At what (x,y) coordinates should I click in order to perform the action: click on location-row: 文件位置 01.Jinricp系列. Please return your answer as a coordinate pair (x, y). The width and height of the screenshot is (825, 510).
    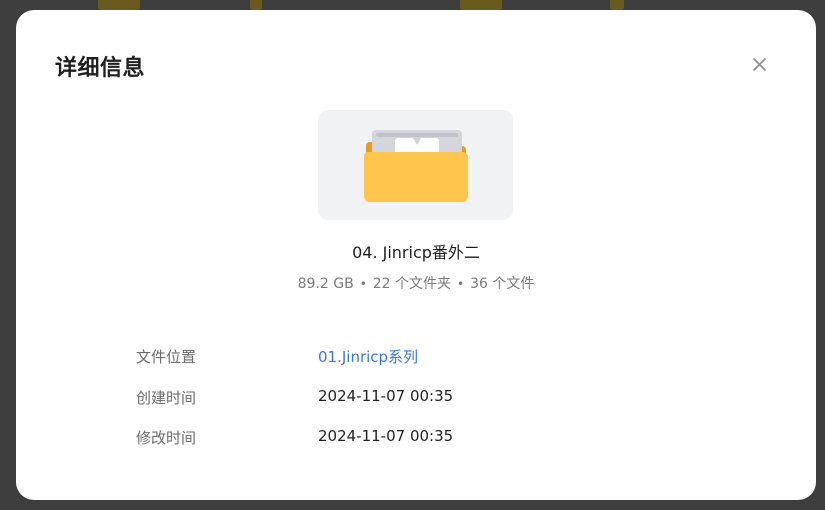
    Looking at the image, I should click on (436, 358).